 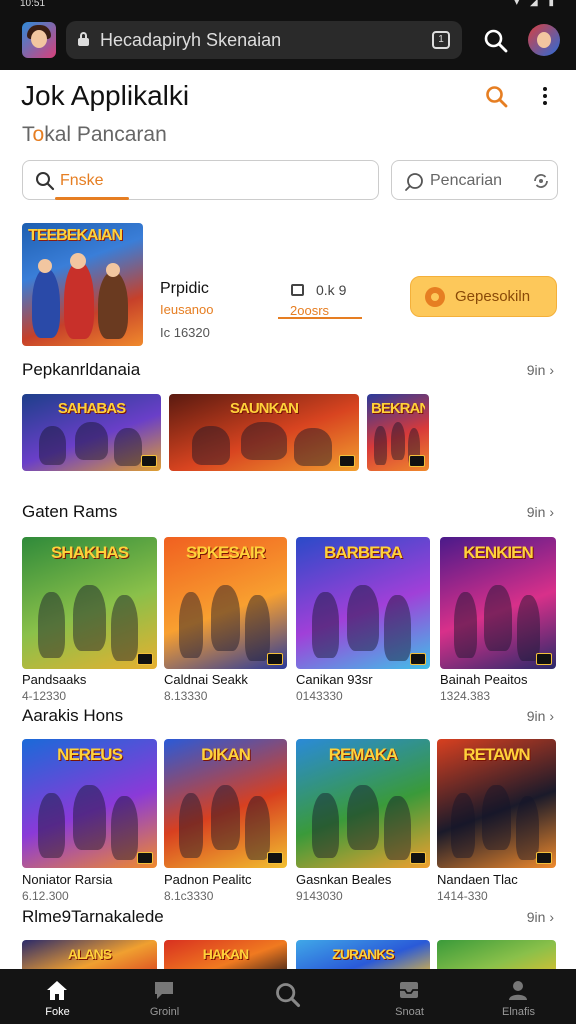 I want to click on section-title: Pepkanrldanaia, so click(x=81, y=369).